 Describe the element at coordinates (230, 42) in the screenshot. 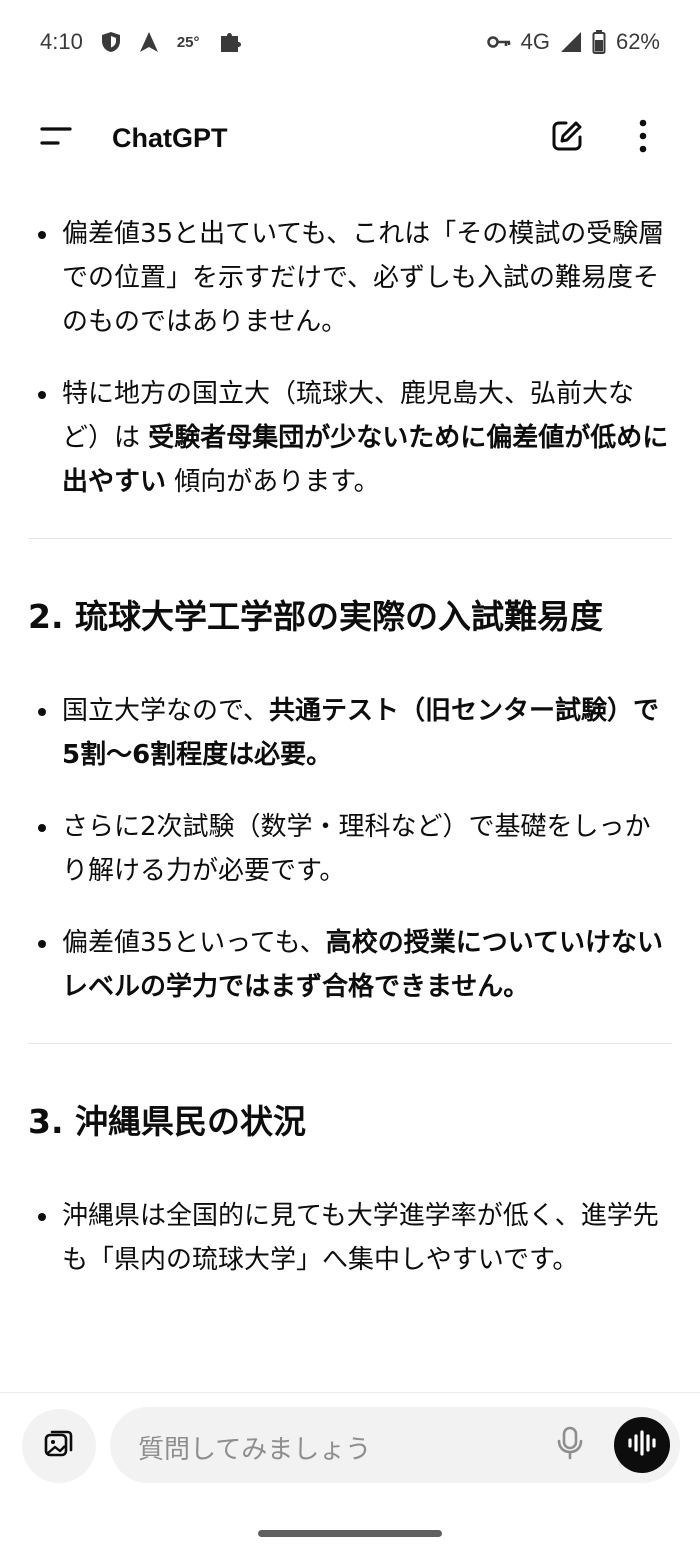

I see `puzzle-icon` at that location.